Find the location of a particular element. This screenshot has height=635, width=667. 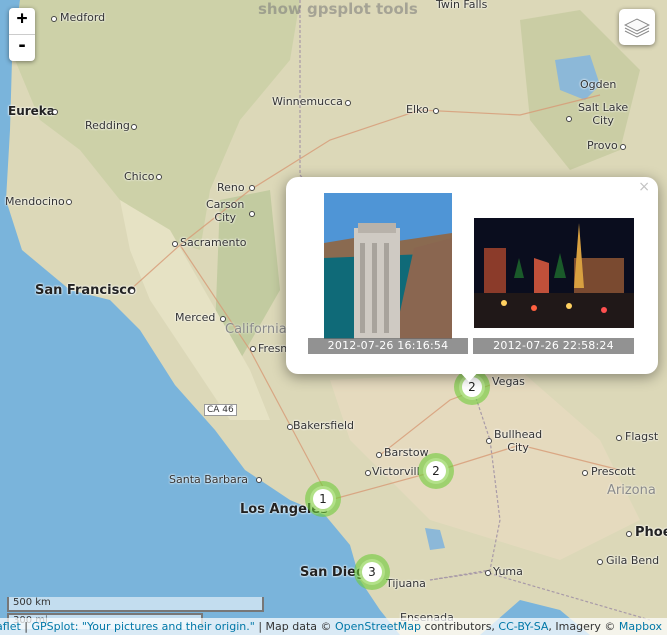

city-label-santa-barbara: Santa Barbara is located at coordinates (209, 479).